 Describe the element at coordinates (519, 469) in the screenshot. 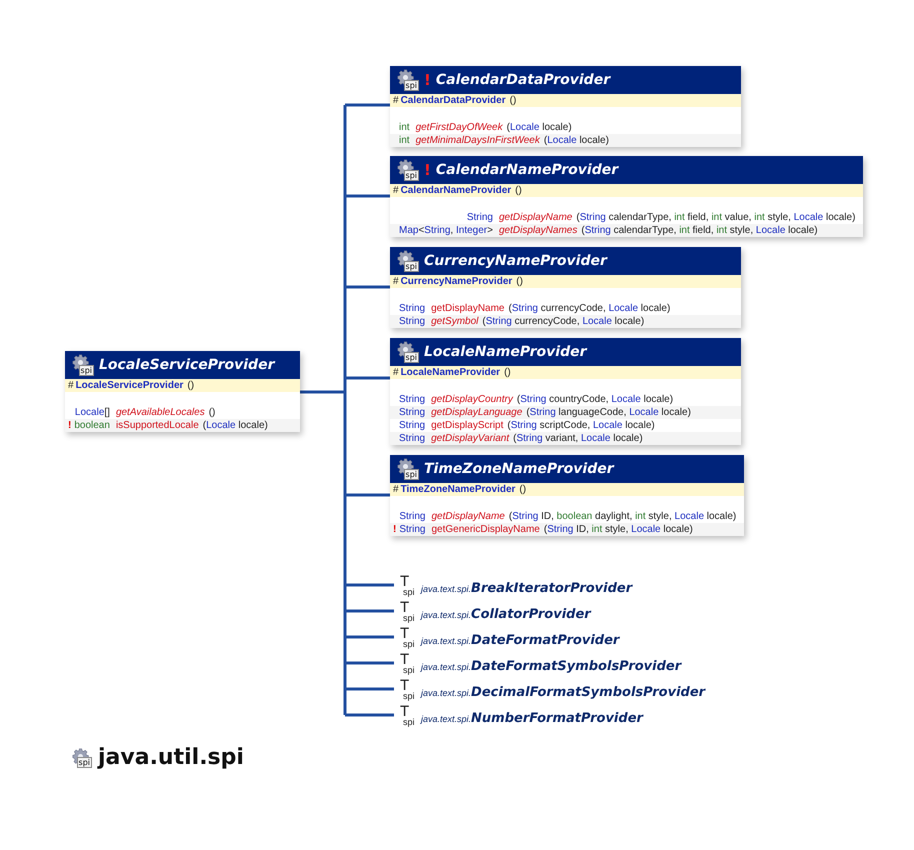

I see `class-title: TimeZoneNameProvider` at that location.